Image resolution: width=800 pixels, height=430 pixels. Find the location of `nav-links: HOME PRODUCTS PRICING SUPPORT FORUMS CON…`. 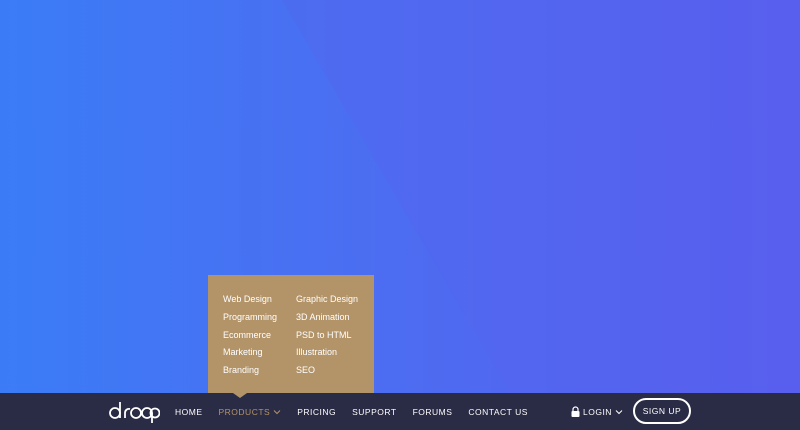

nav-links: HOME PRODUCTS PRICING SUPPORT FORUMS CON… is located at coordinates (359, 411).